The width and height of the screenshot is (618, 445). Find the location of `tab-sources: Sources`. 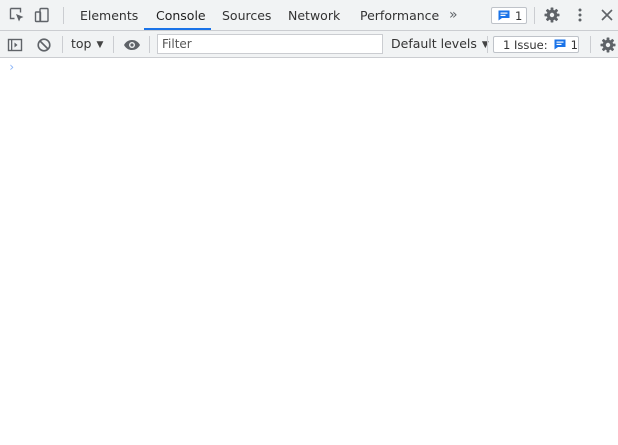

tab-sources: Sources is located at coordinates (246, 15).